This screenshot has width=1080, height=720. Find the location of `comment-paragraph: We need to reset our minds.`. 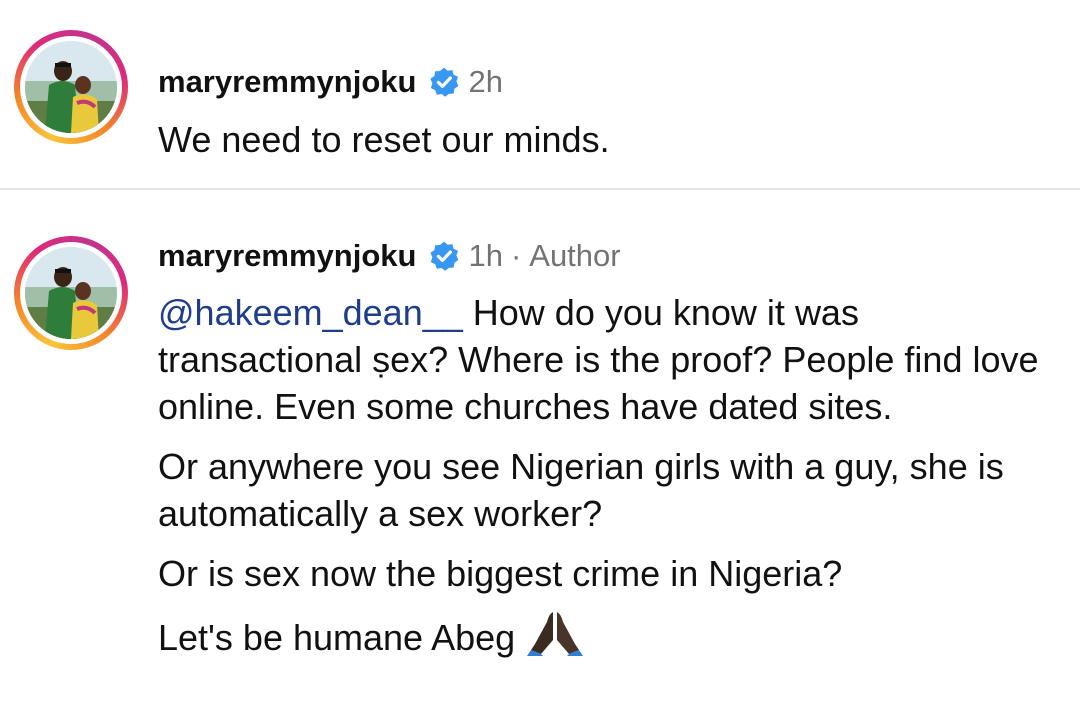

comment-paragraph: We need to reset our minds. is located at coordinates (384, 139).